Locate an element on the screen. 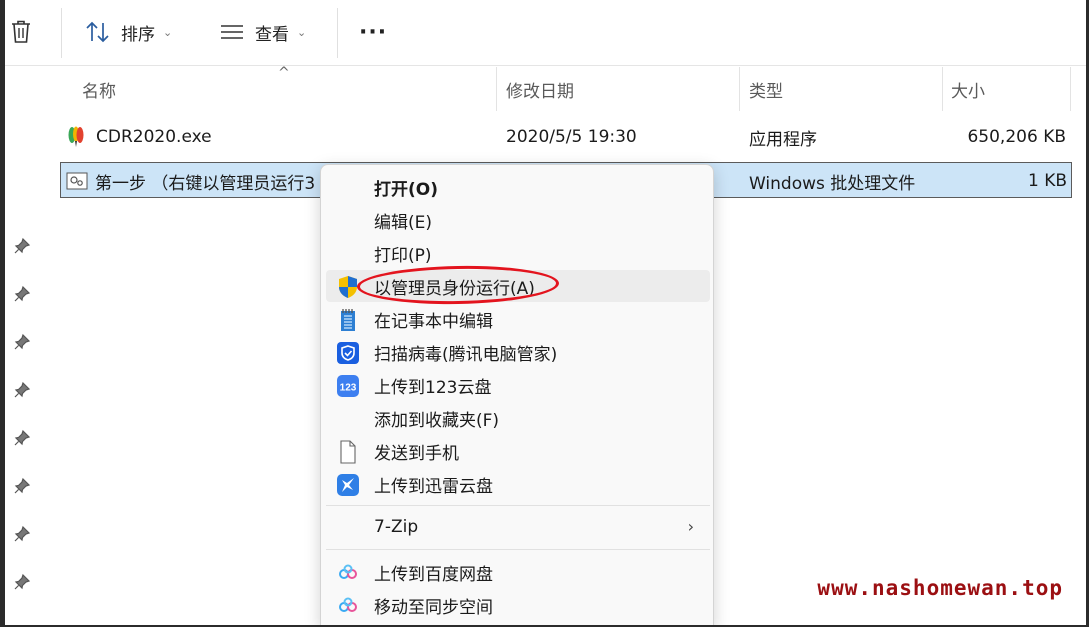  menu-item-upload-123pan: 123 上传到123云盘 is located at coordinates (518, 385).